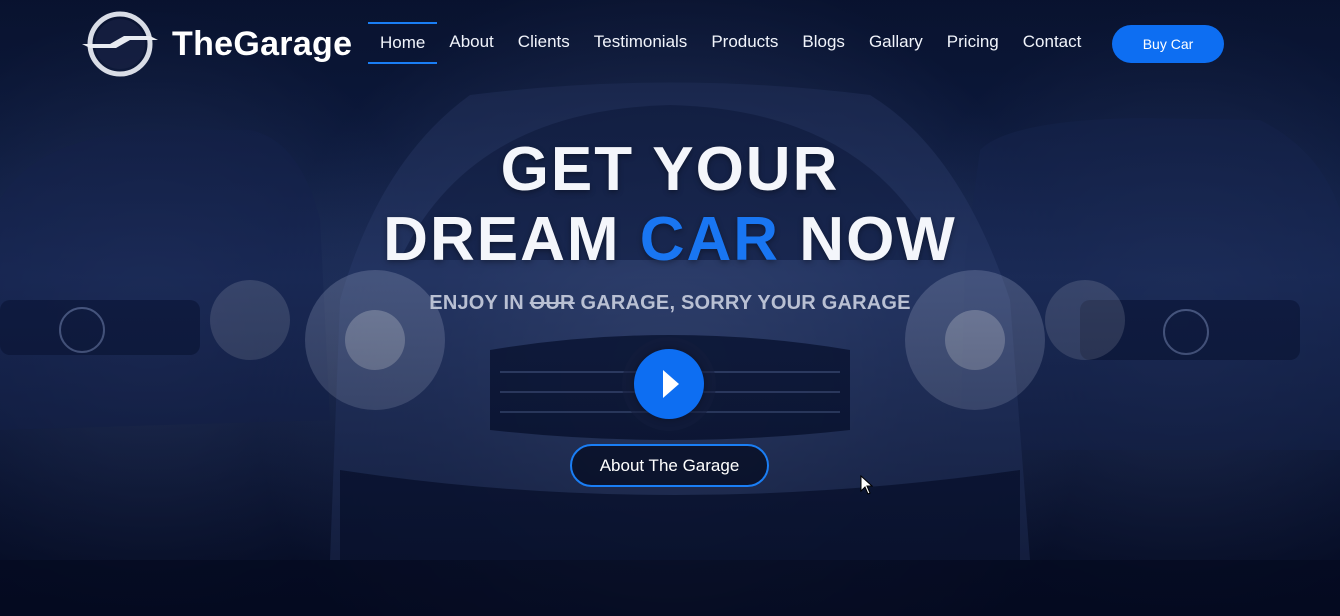 The image size is (1340, 616). I want to click on nav-pricing: Pricing, so click(973, 43).